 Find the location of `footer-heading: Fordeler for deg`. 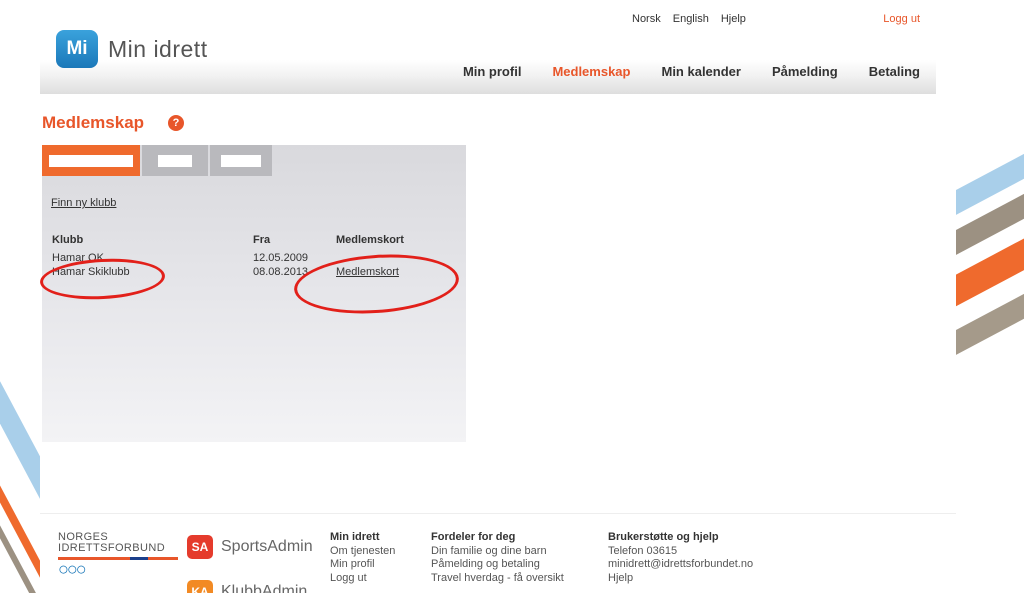

footer-heading: Fordeler for deg is located at coordinates (473, 537).